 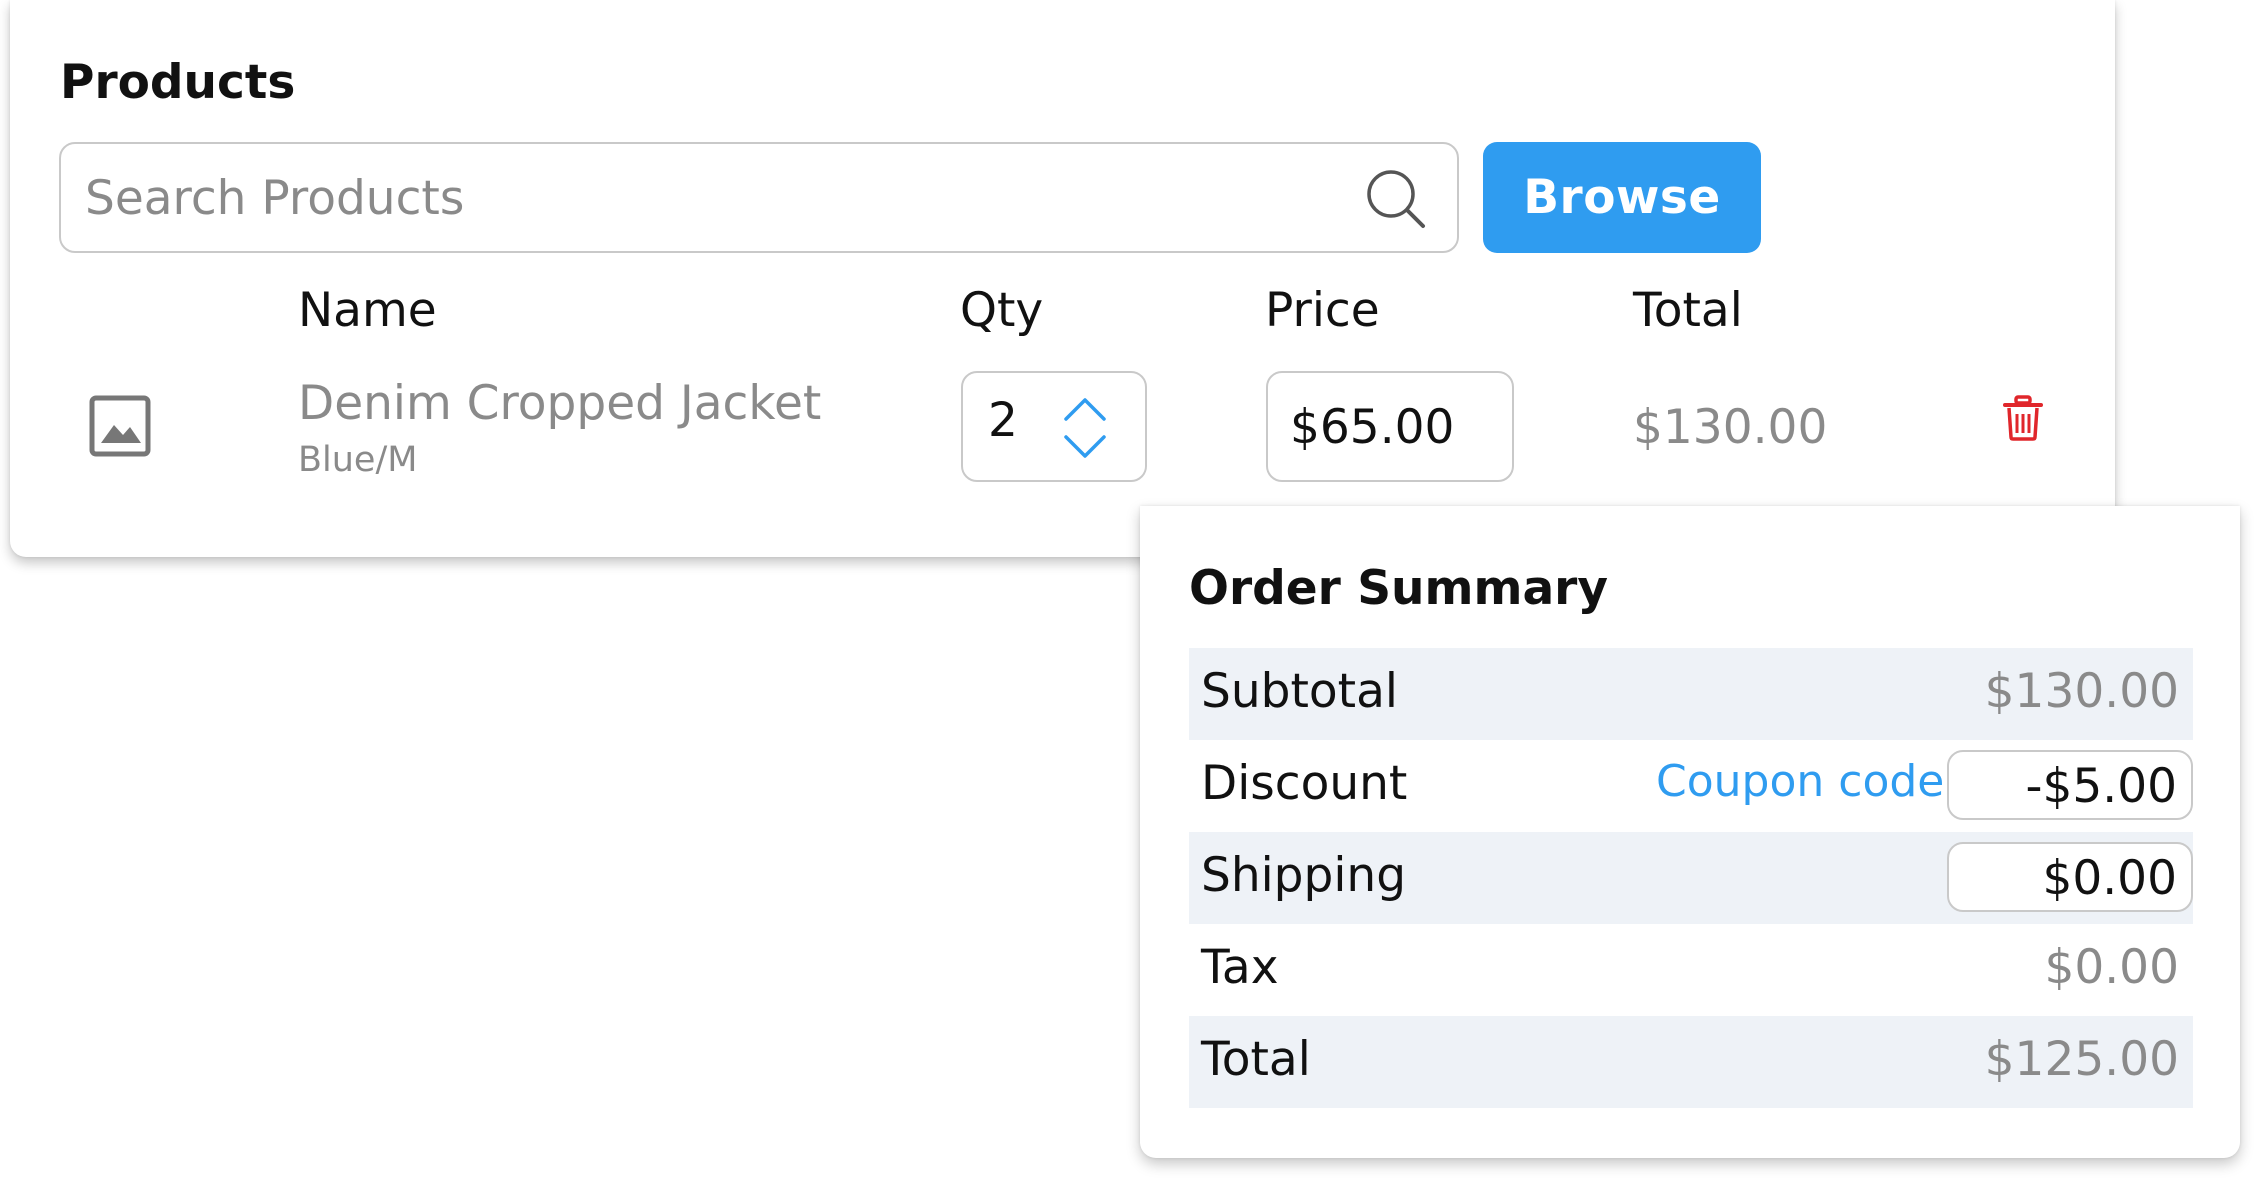 What do you see at coordinates (1054, 426) in the screenshot?
I see `quantity-stepper: 2` at bounding box center [1054, 426].